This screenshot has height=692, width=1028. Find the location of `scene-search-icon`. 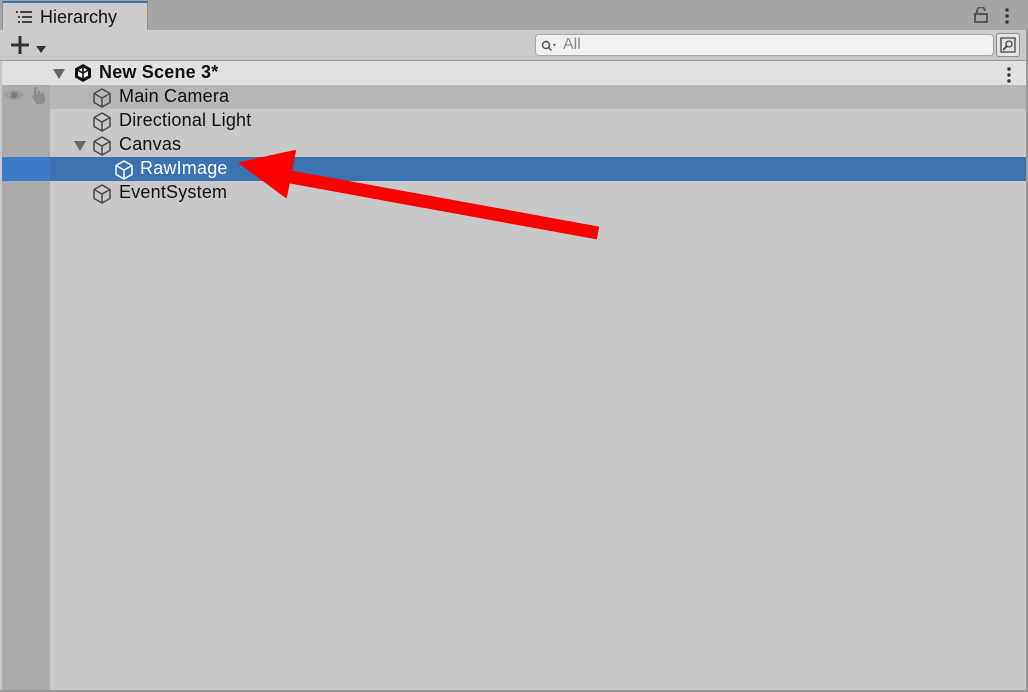

scene-search-icon is located at coordinates (1008, 45).